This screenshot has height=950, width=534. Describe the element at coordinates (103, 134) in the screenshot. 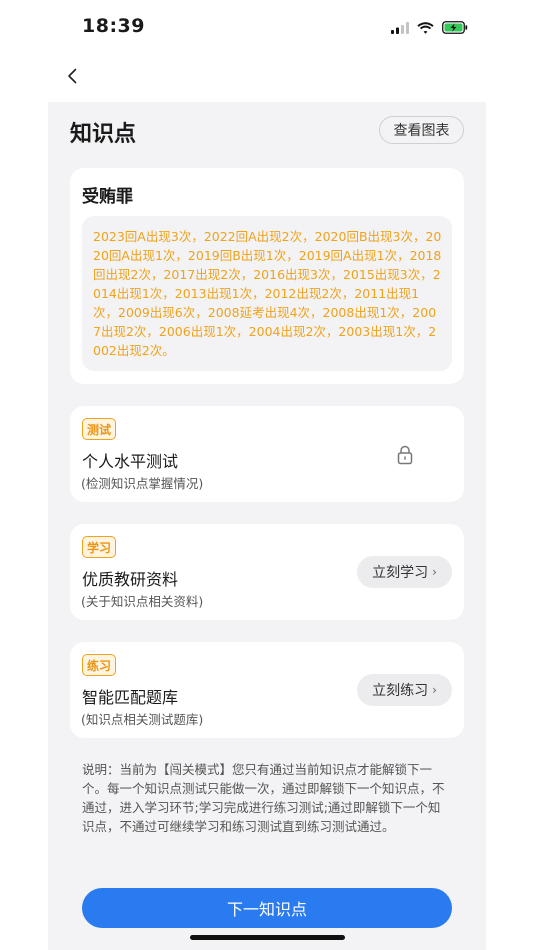

I see `page-title: 知识点` at that location.